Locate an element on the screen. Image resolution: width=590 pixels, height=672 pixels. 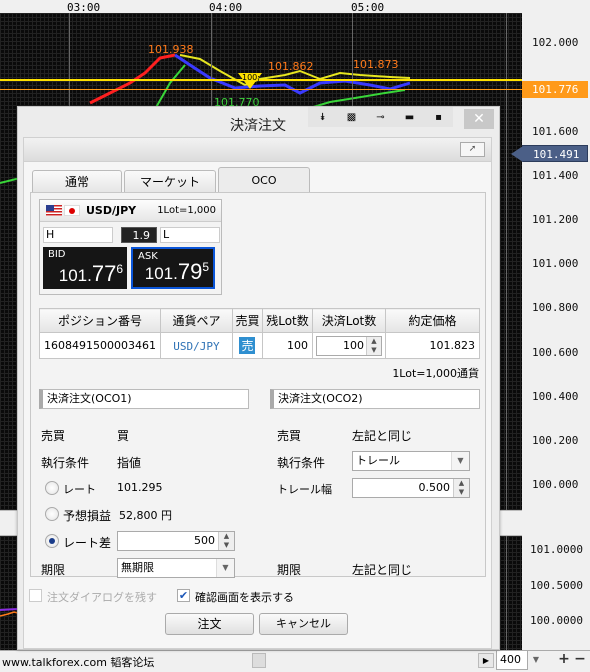
bid-price-pips: 77 is located at coordinates (104, 273).